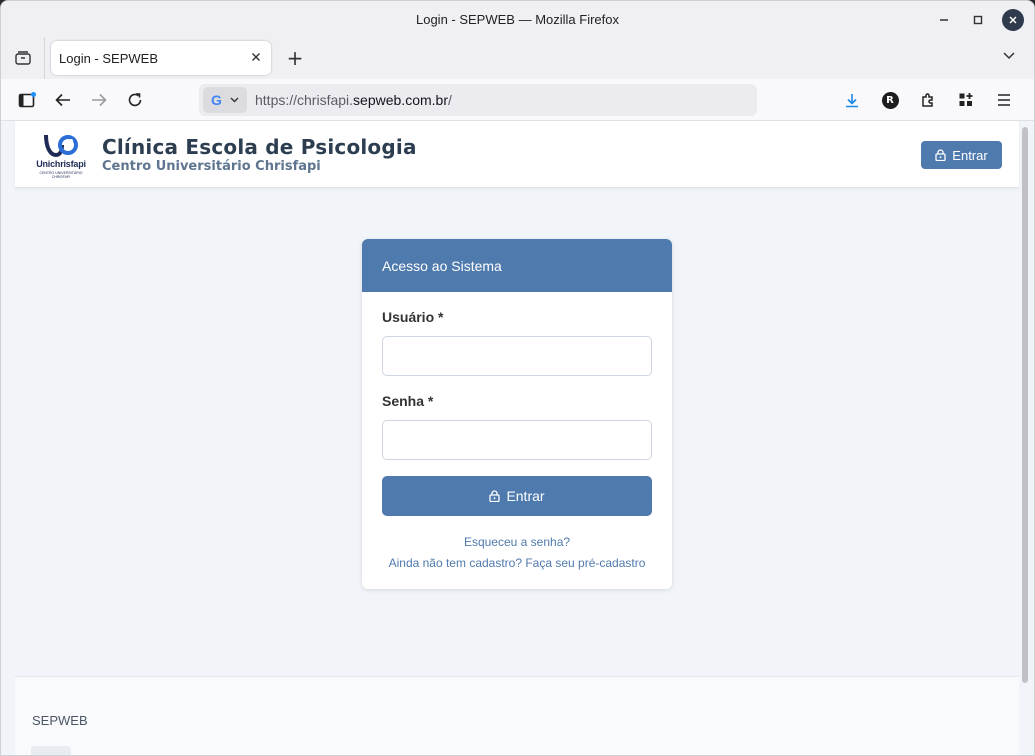  I want to click on toolbar-actions: R, so click(928, 100).